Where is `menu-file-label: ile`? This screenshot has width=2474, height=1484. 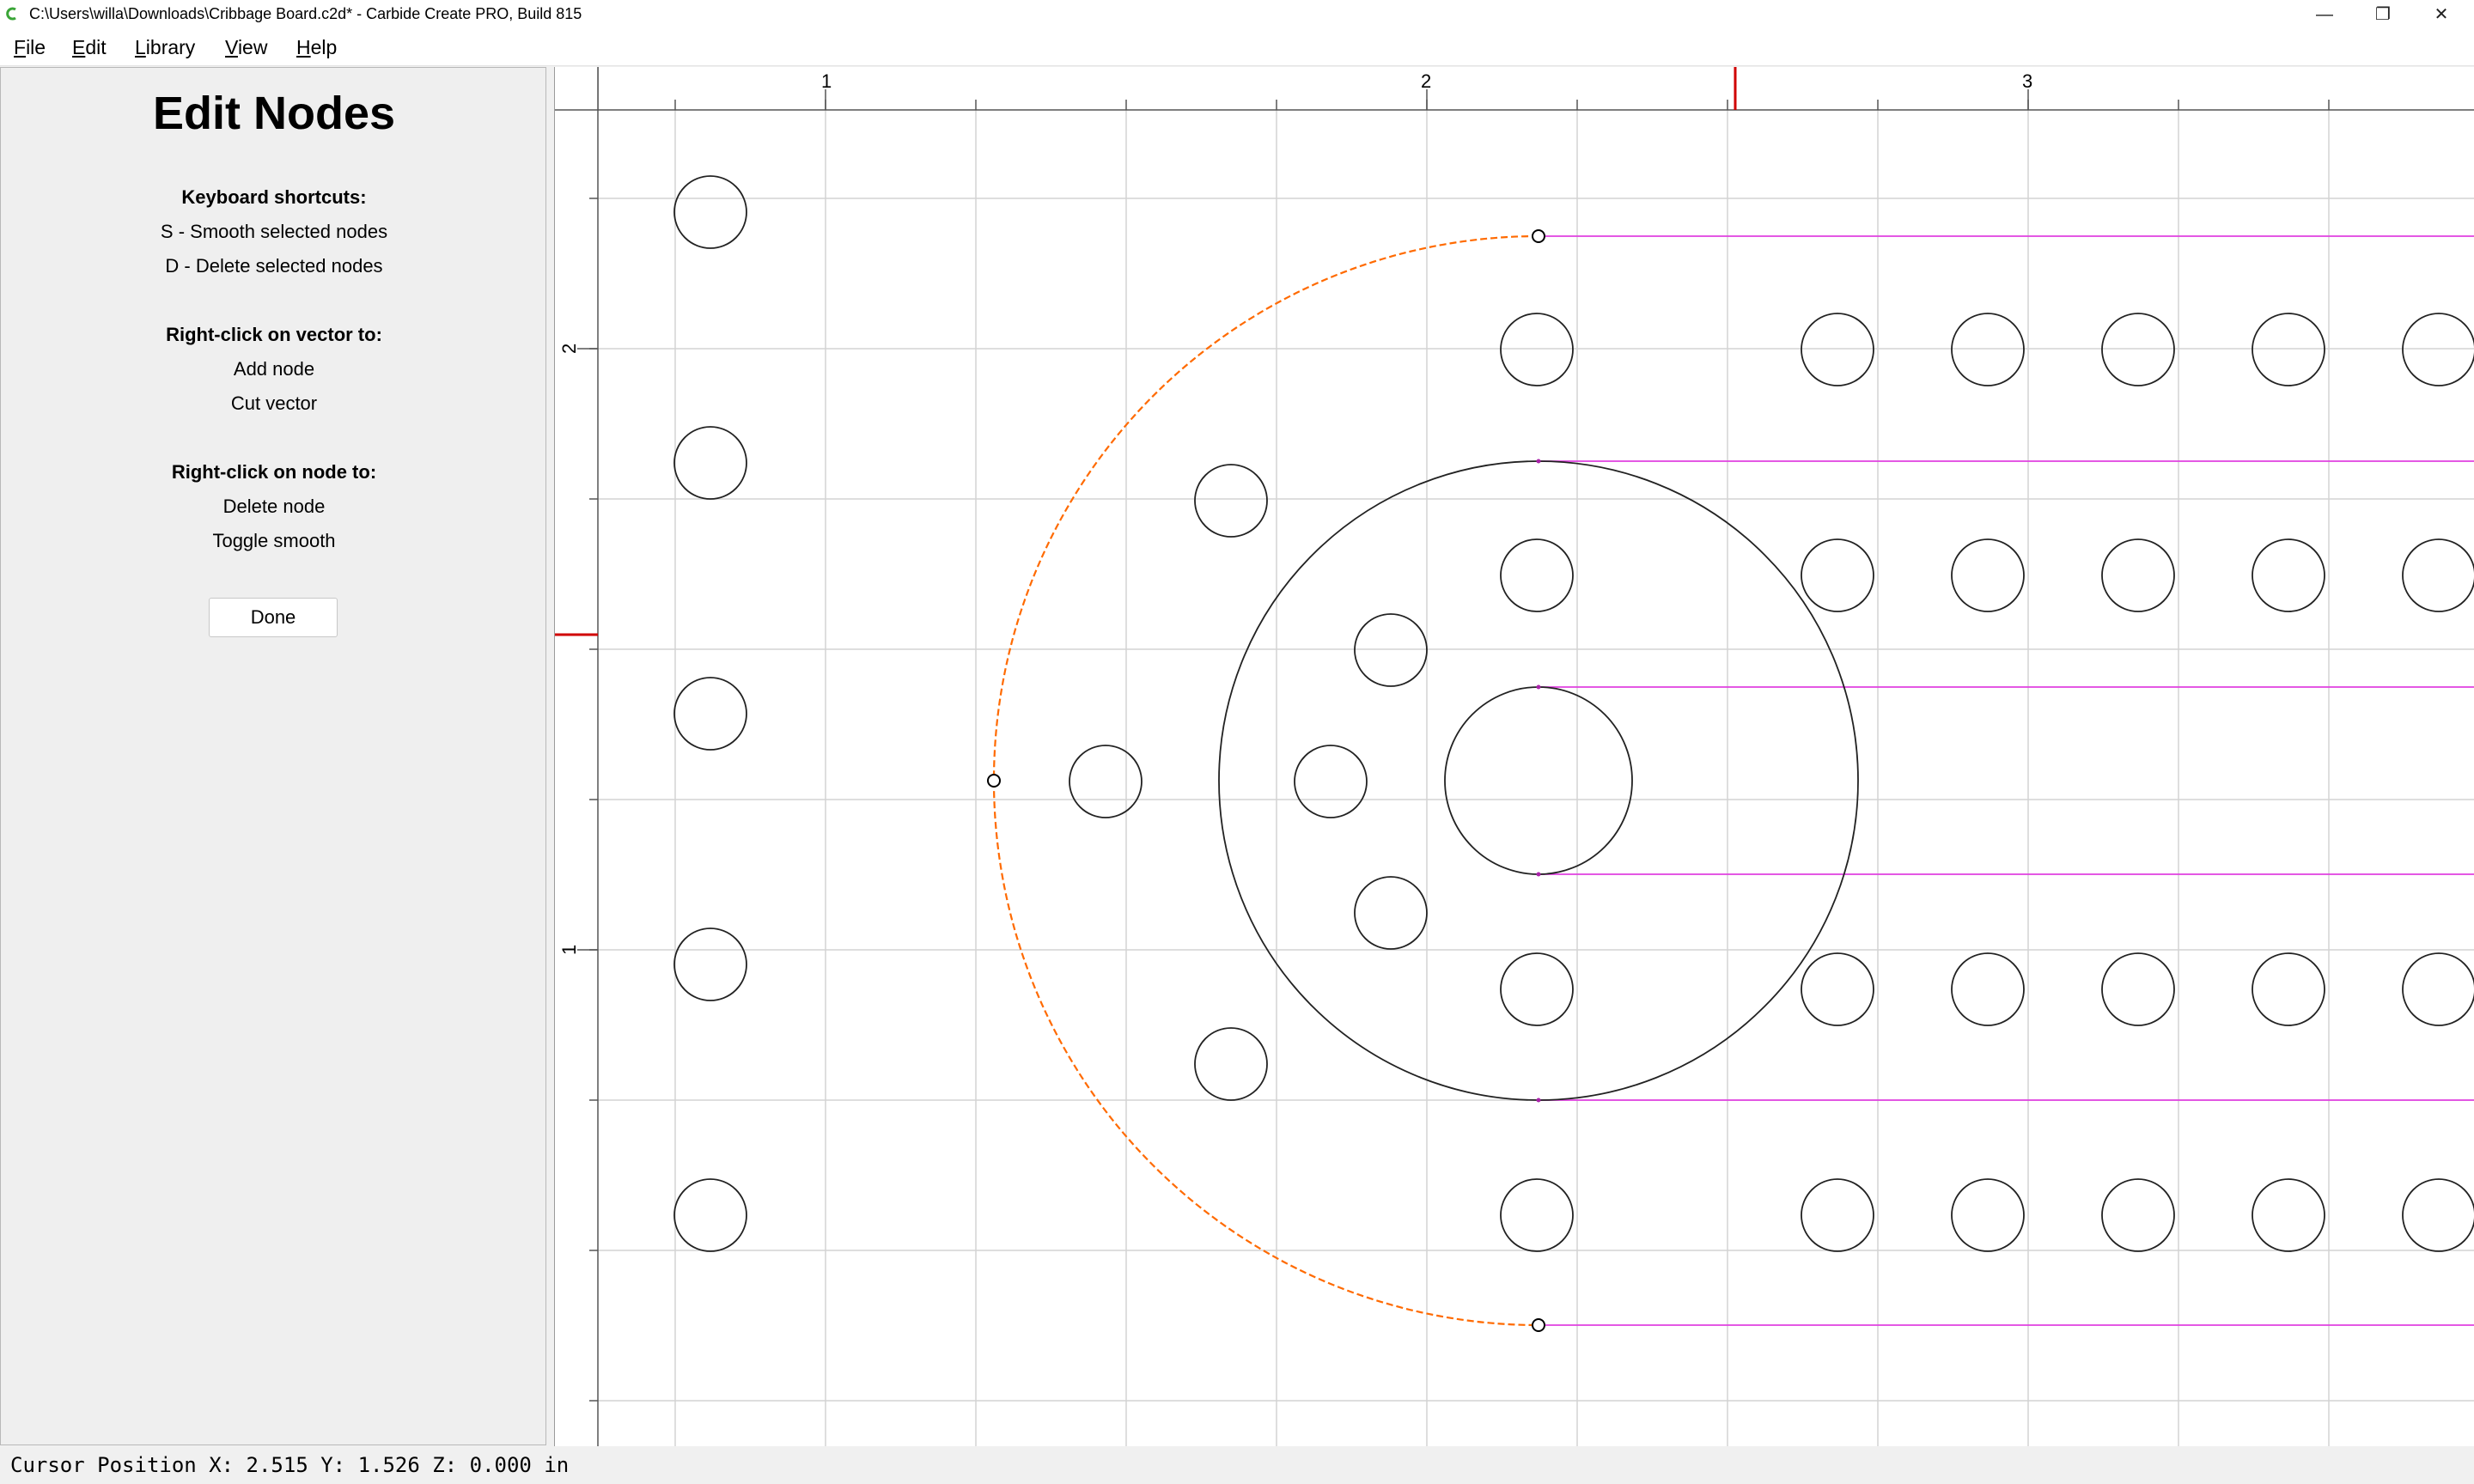 menu-file-label: ile is located at coordinates (36, 47).